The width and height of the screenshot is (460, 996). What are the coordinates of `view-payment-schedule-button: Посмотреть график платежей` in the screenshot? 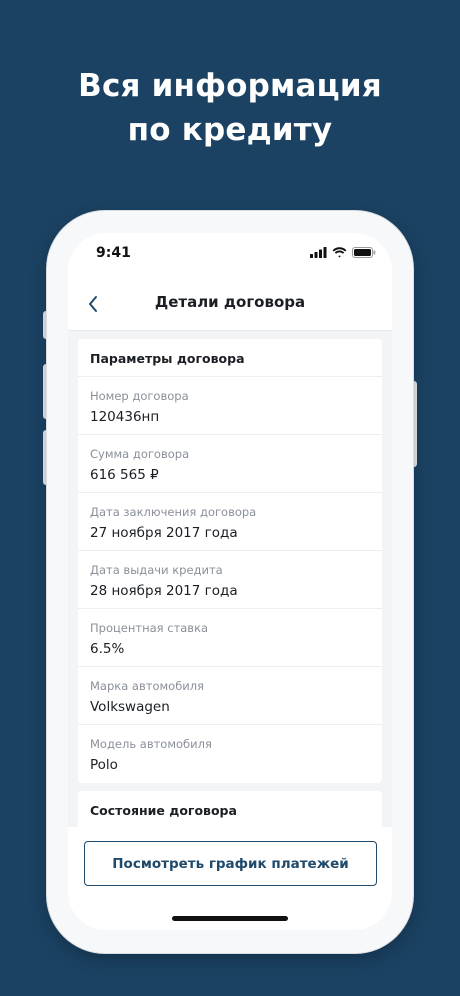 It's located at (230, 863).